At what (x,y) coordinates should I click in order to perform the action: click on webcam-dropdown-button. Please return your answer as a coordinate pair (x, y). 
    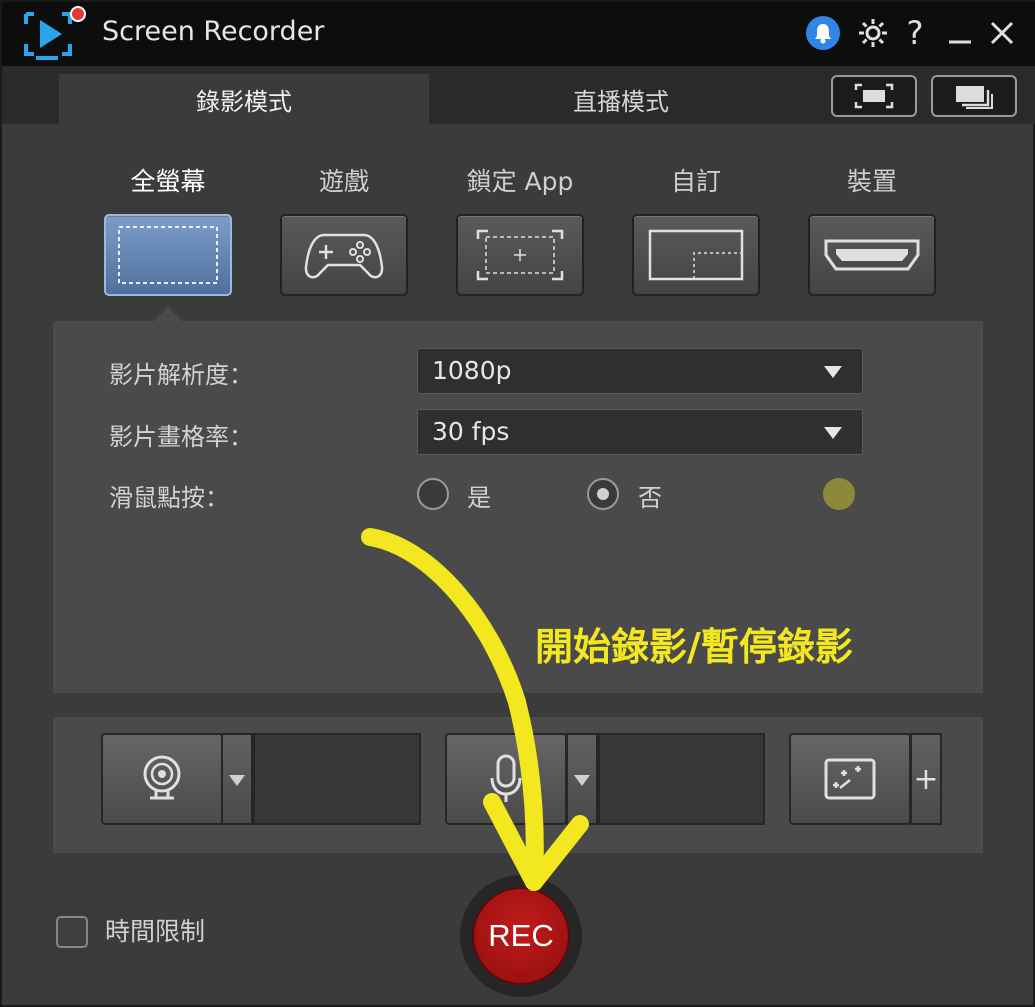
    Looking at the image, I should click on (237, 779).